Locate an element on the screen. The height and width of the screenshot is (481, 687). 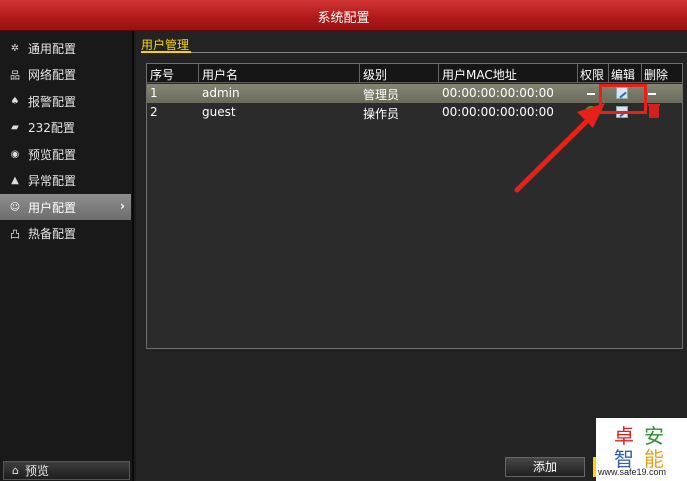
sidebar-item-alarm: ♠ 报警配置 is located at coordinates (65, 101).